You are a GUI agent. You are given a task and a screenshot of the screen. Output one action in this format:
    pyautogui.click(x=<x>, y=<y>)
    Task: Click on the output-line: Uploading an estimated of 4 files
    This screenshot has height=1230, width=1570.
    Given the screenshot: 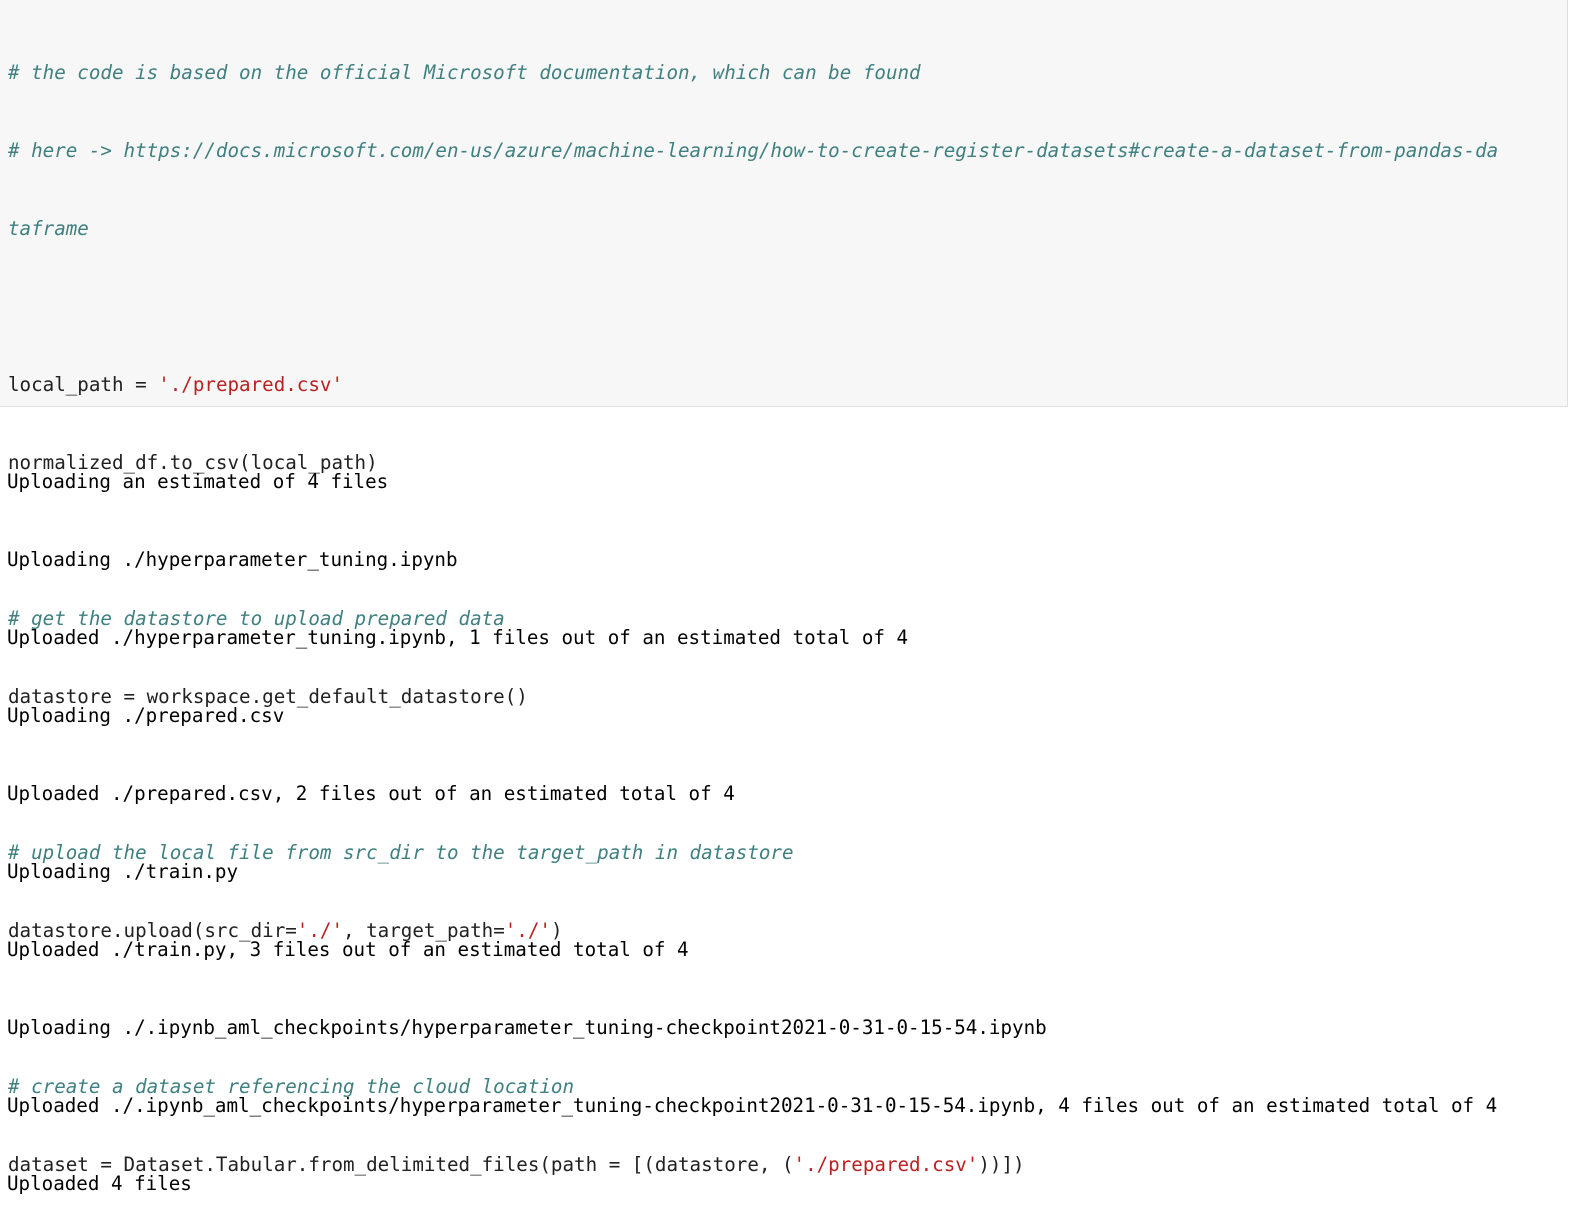 What is the action you would take?
    pyautogui.click(x=198, y=481)
    